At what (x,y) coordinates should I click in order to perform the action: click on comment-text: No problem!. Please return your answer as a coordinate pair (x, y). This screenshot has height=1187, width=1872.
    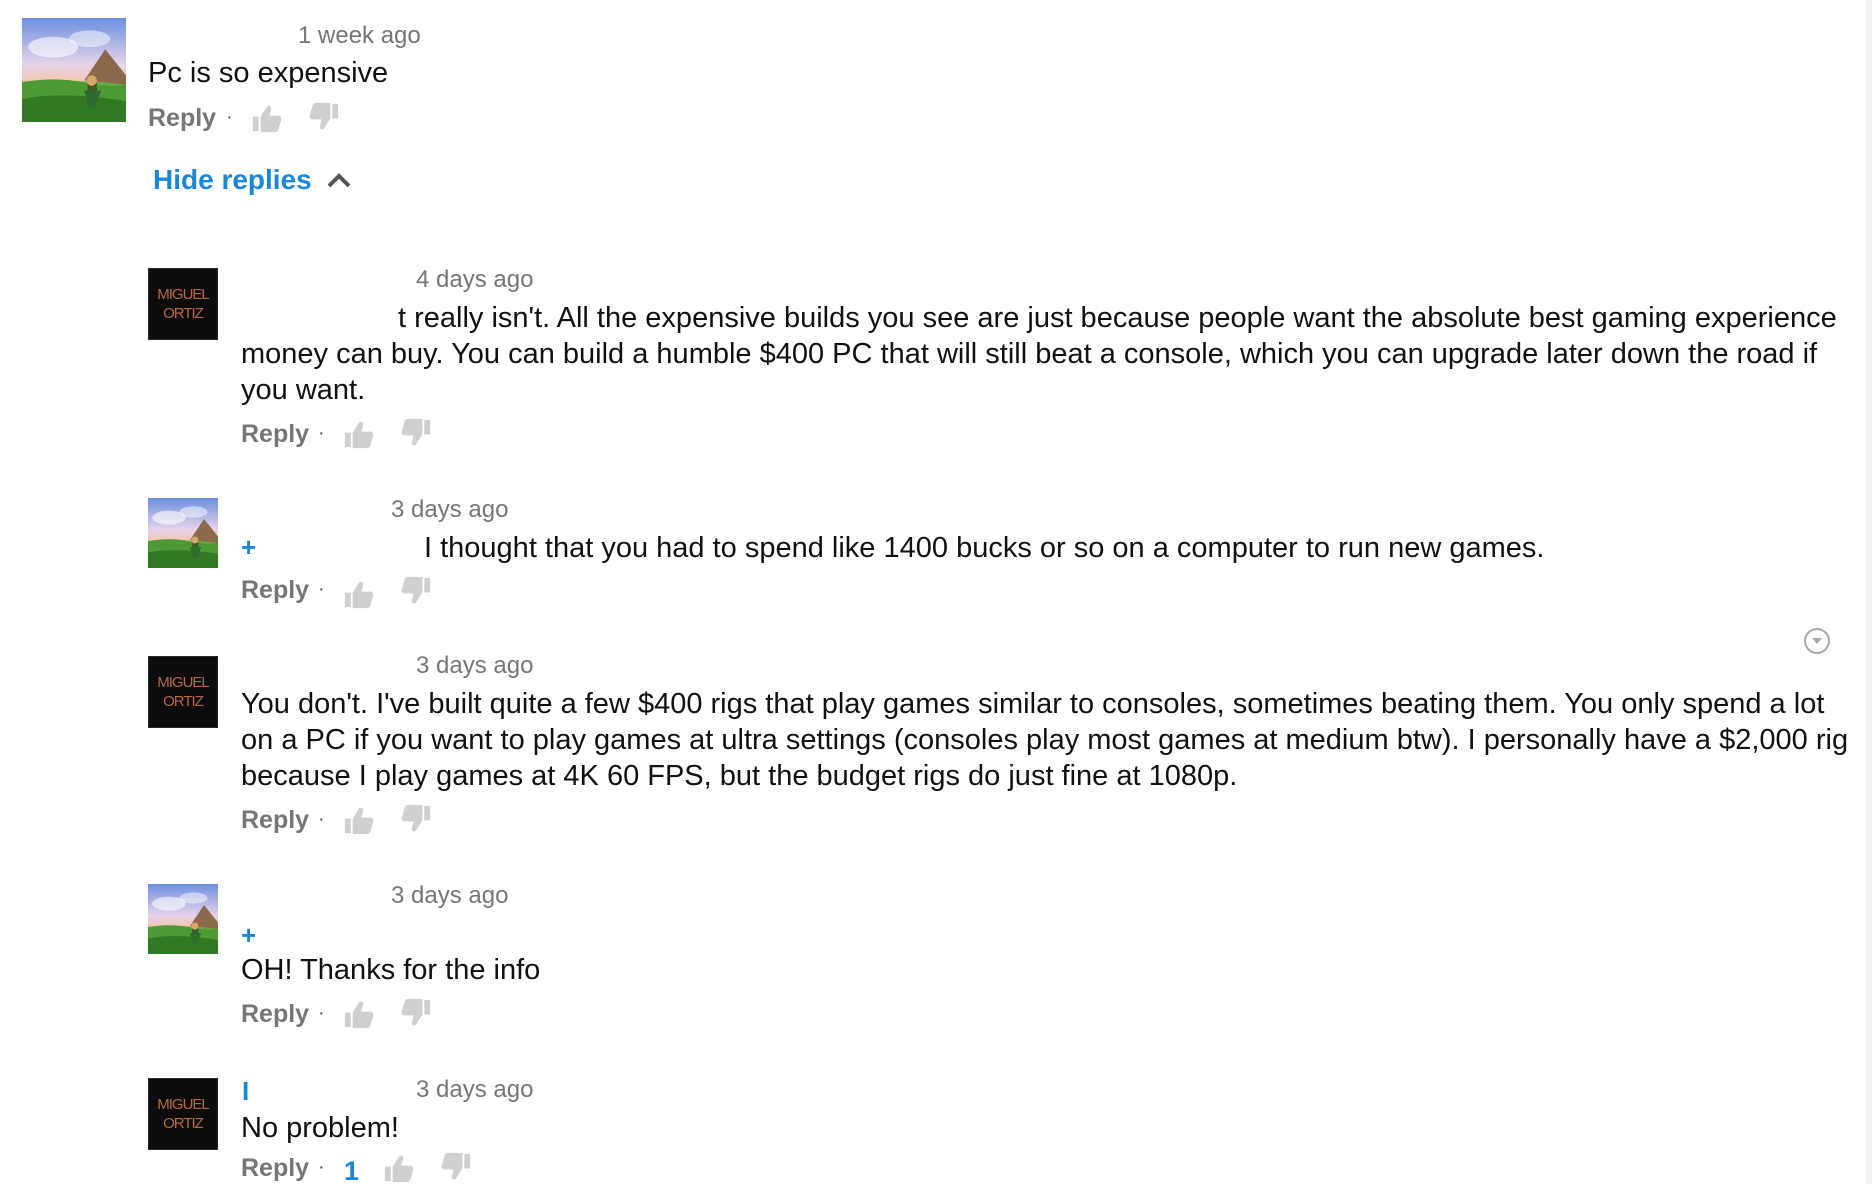
    Looking at the image, I should click on (320, 1128).